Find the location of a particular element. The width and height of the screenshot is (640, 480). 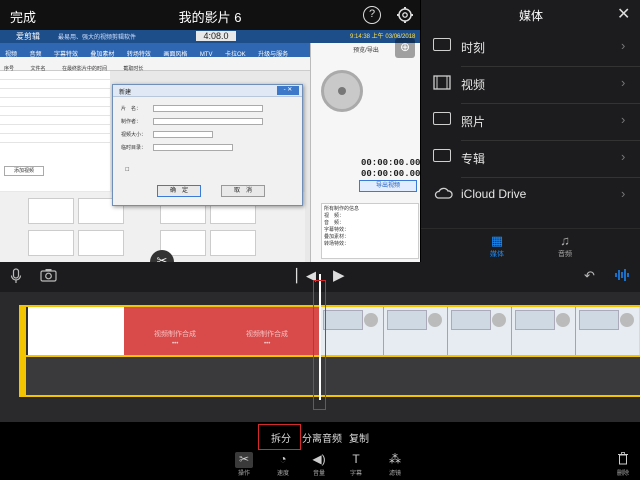

media-panel-title: 媒体 is located at coordinates (530, 16).